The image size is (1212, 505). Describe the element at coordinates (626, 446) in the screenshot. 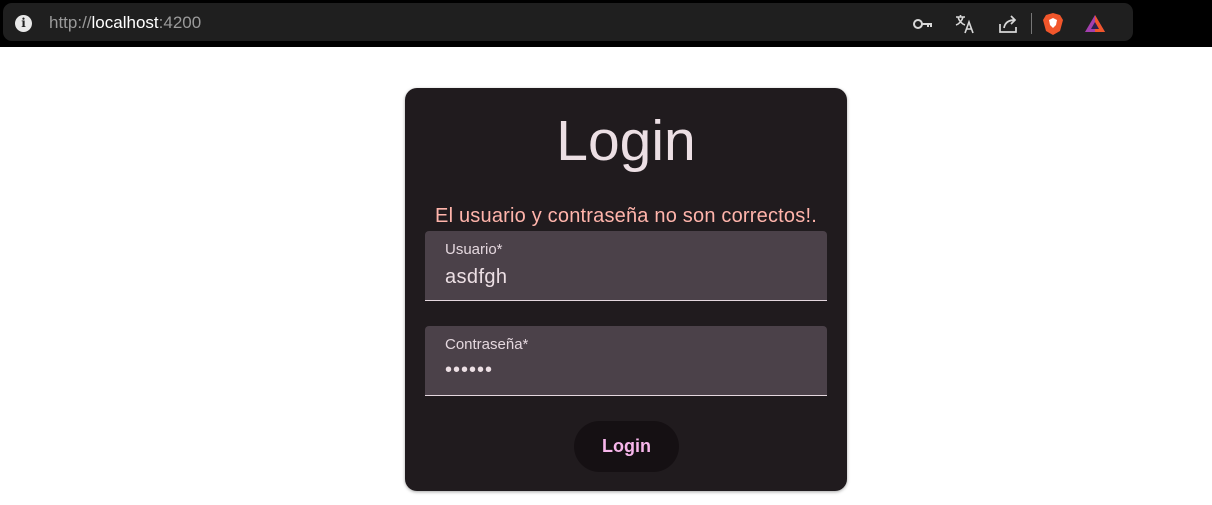

I see `login-button: Login` at that location.